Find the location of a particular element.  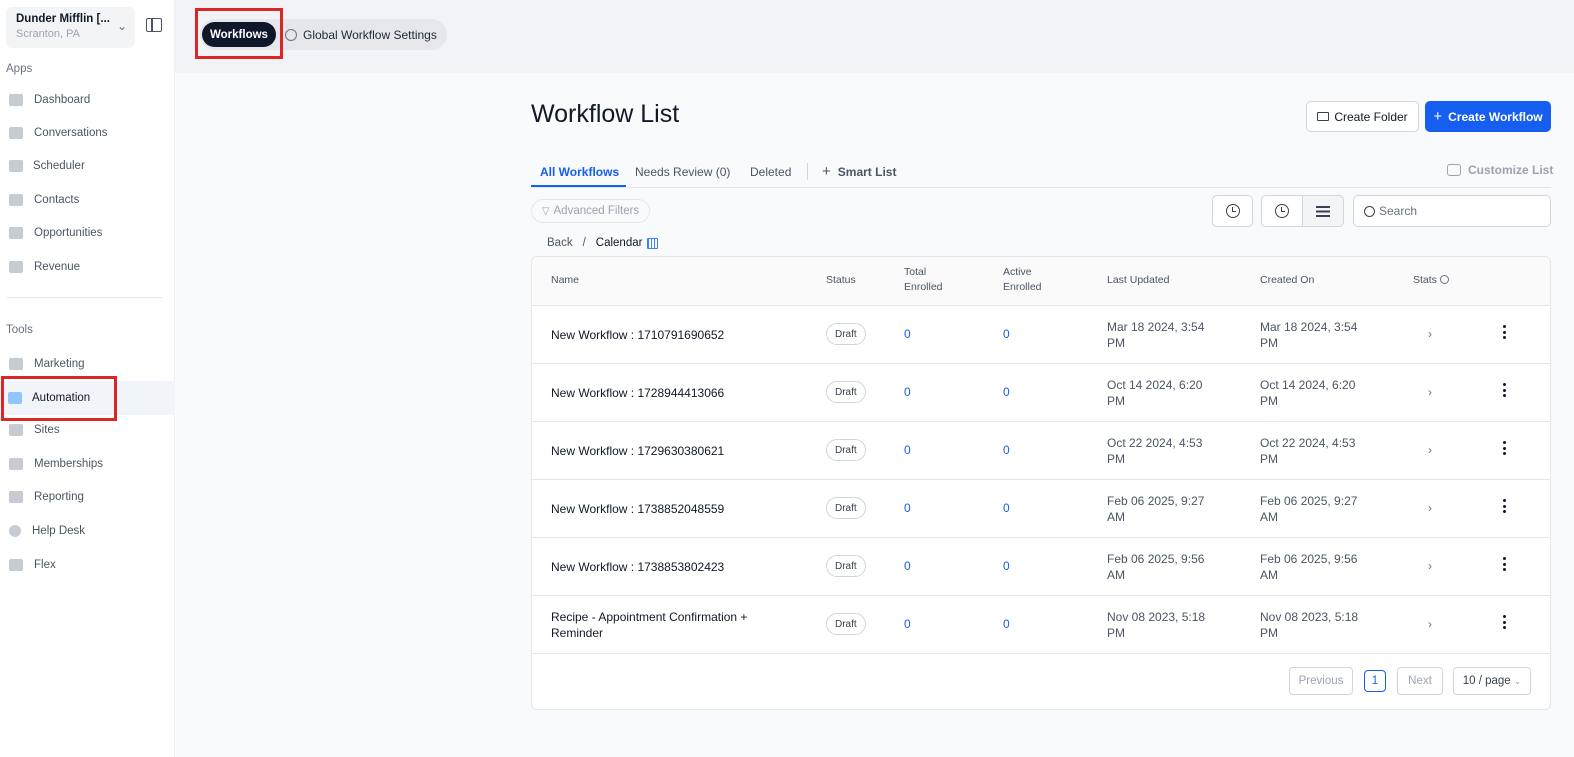

card-icon is located at coordinates (16, 267).